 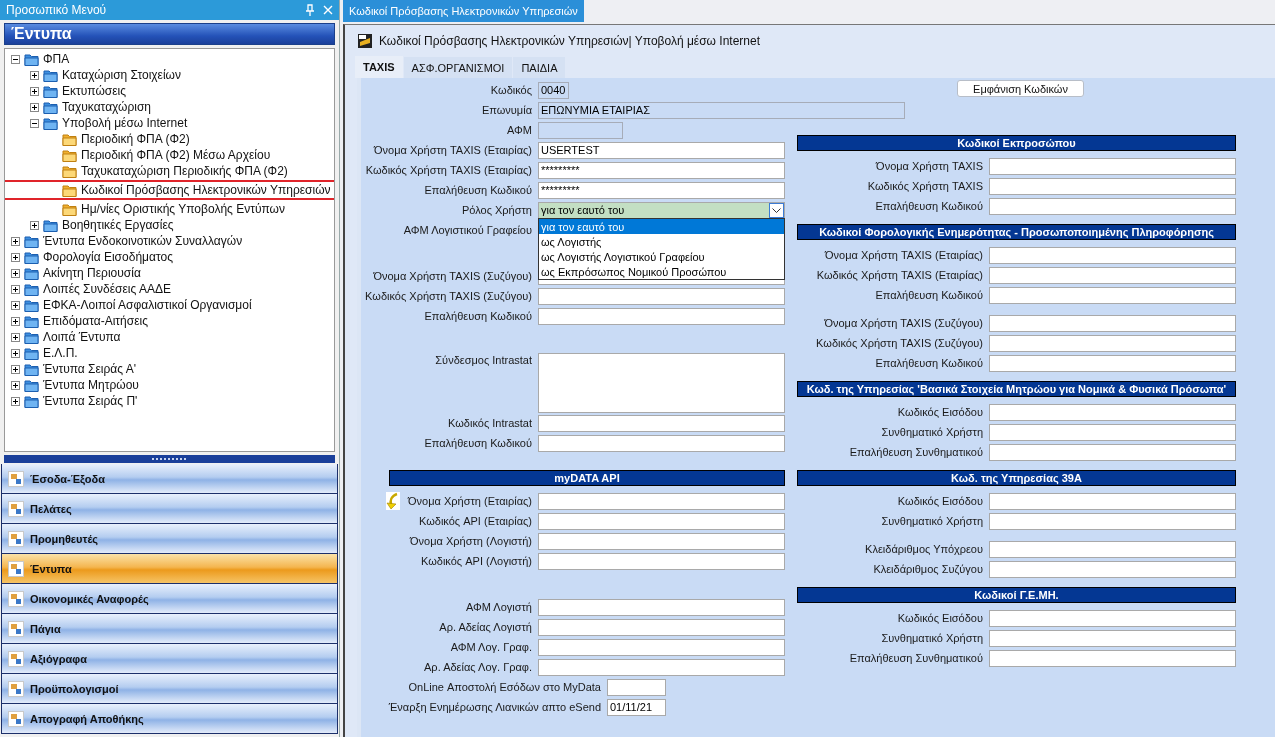 I want to click on tree-item: Υποβολή μέσω Internet, so click(x=169, y=123).